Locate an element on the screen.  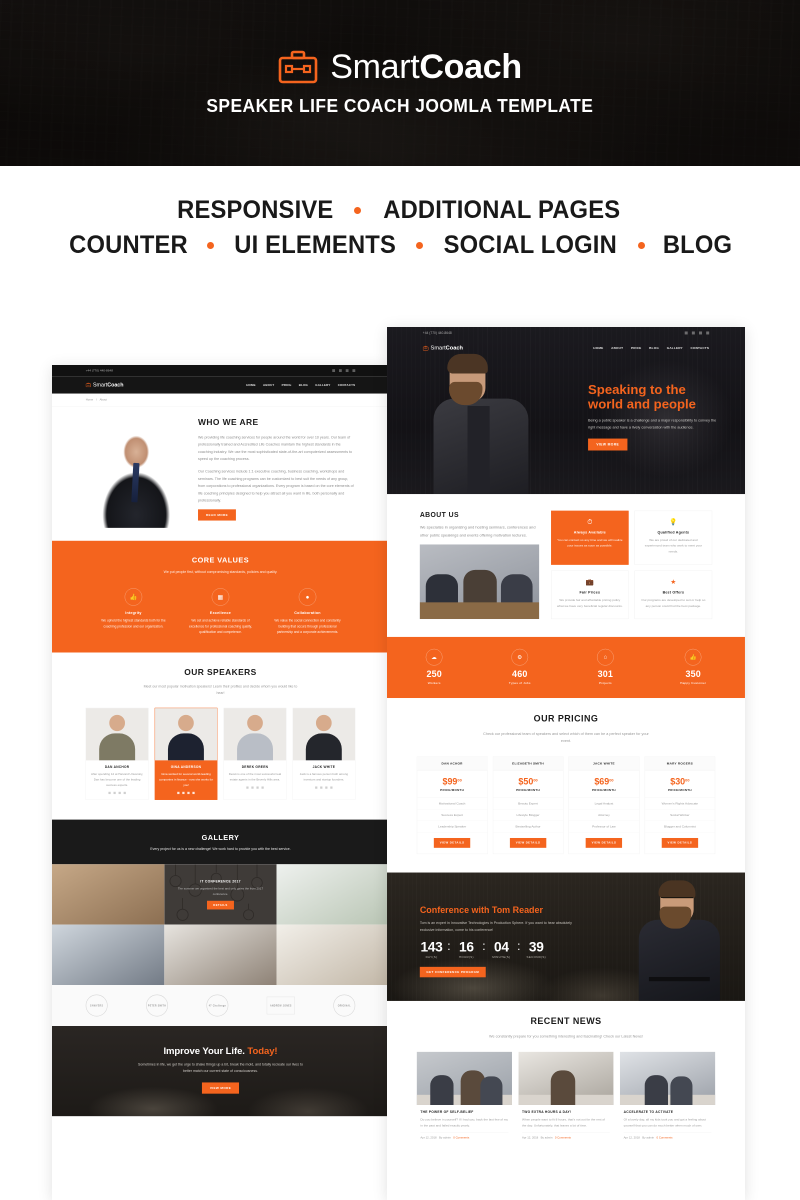
countdown-program-button: GET CONFERENCE PROGRAM is located at coordinates (452, 972).